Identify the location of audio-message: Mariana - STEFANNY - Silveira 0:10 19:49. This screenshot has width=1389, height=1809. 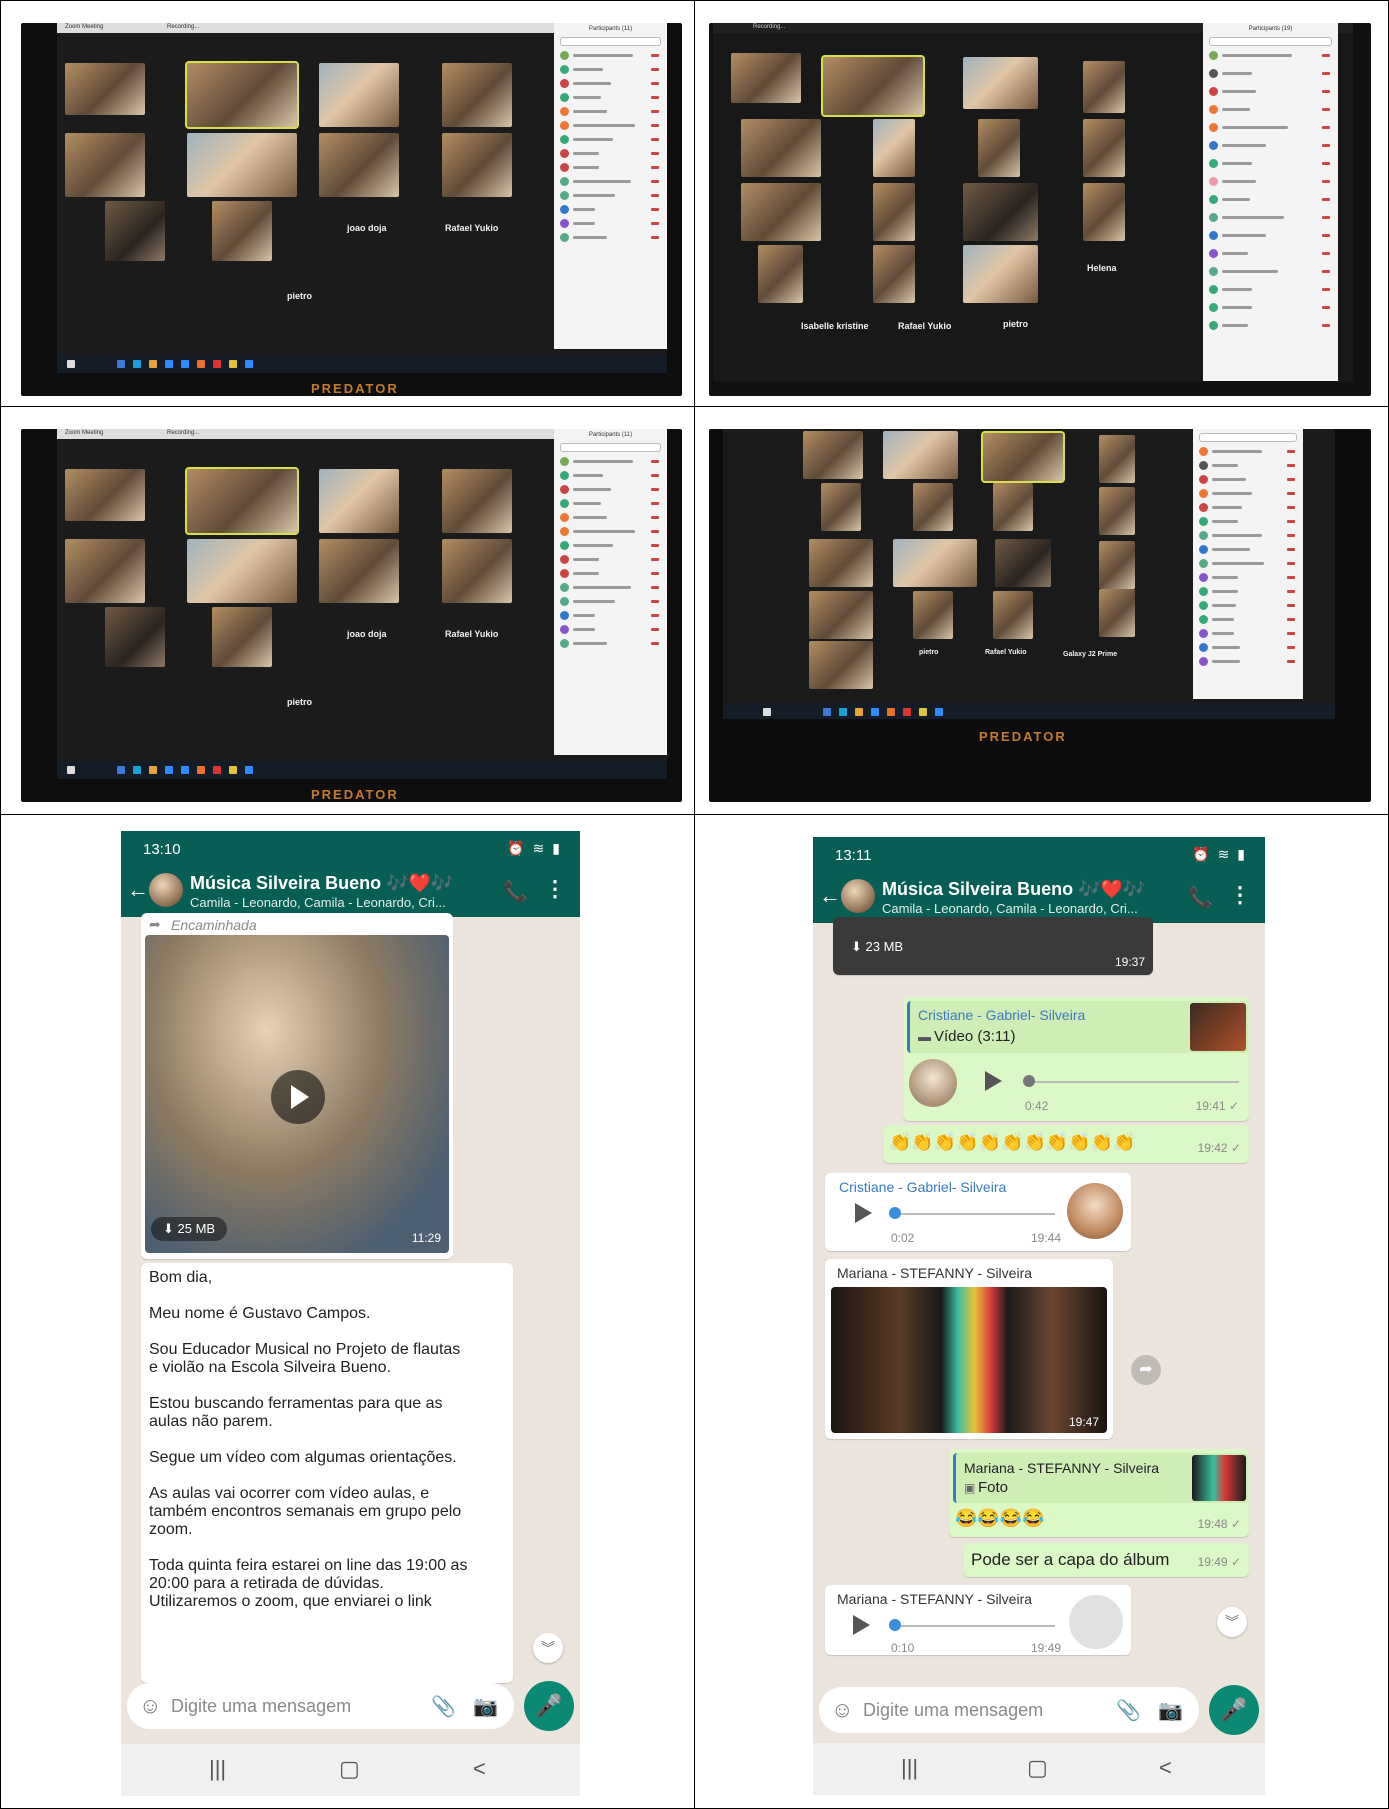
(978, 1620).